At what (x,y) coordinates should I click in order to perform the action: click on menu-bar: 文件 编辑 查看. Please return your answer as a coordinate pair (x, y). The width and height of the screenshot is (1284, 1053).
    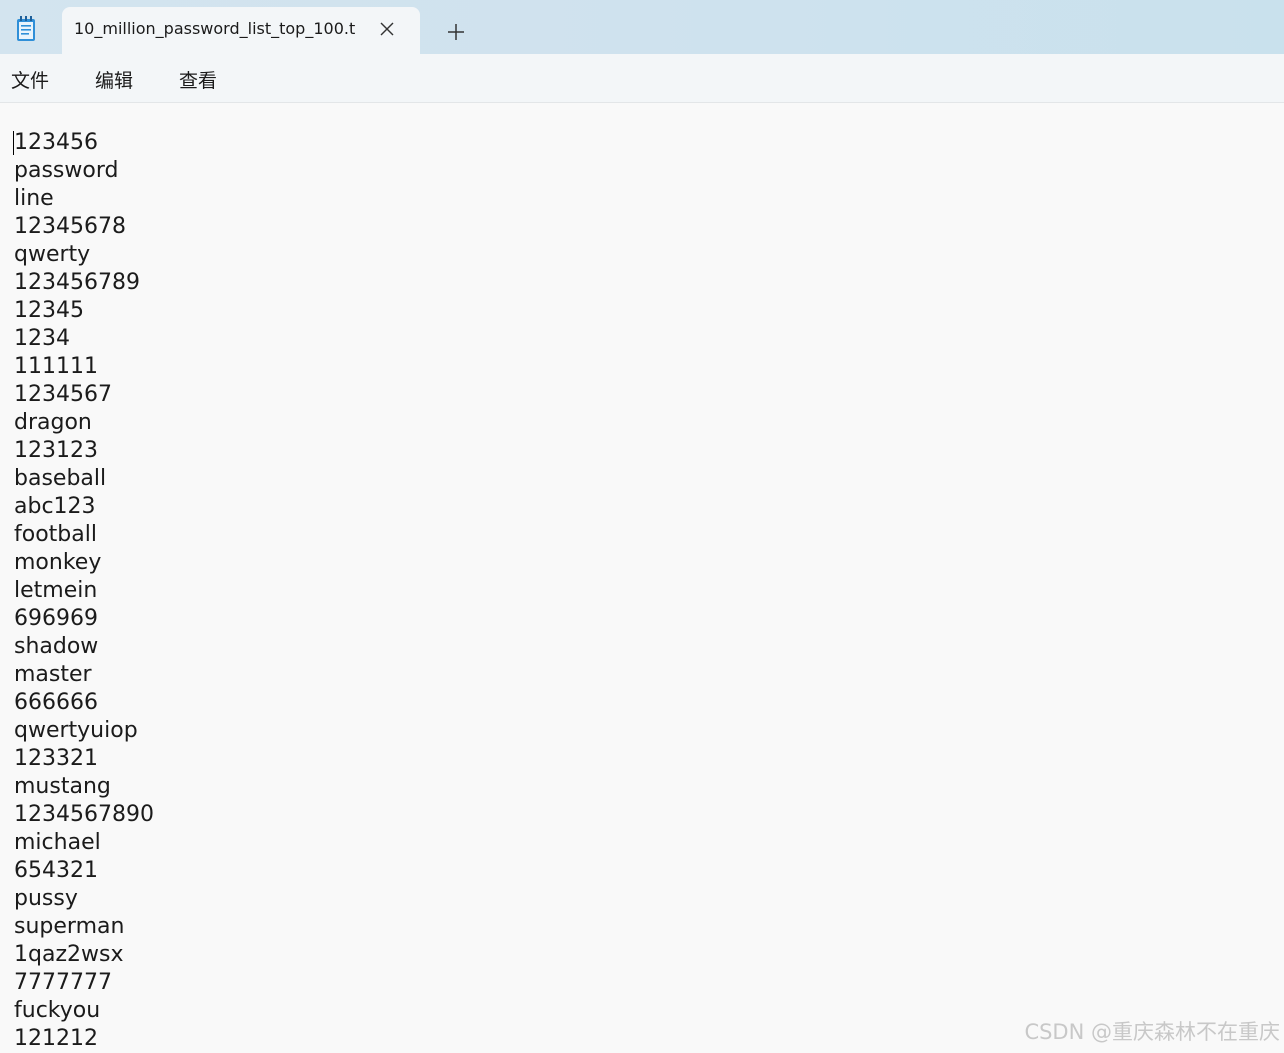
    Looking at the image, I should click on (642, 78).